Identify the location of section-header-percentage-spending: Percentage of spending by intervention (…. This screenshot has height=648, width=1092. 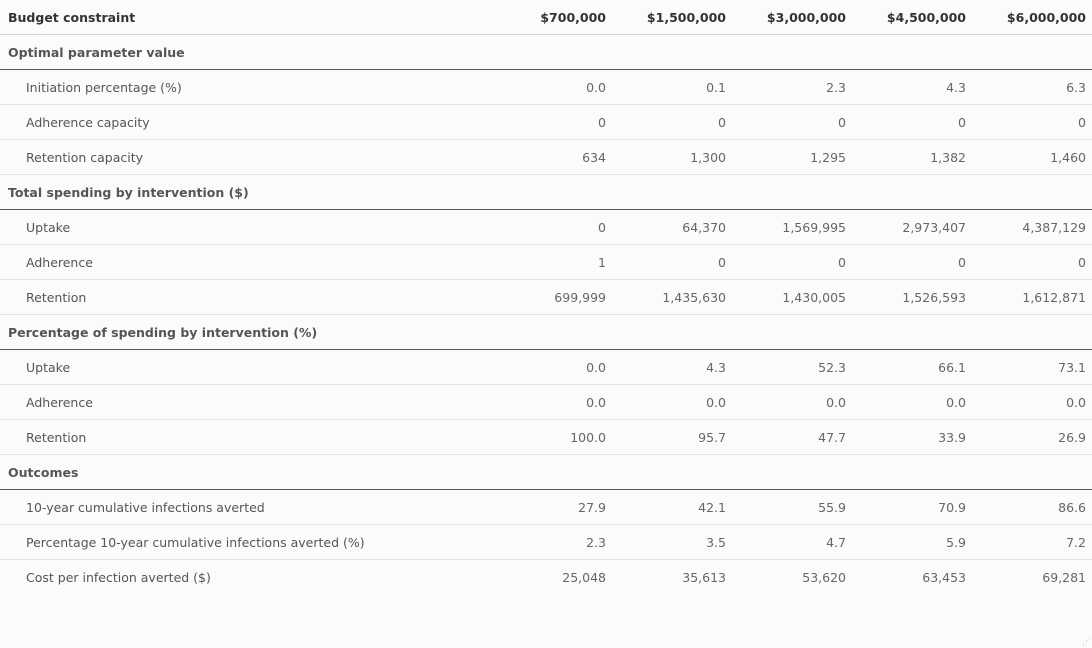
(546, 332).